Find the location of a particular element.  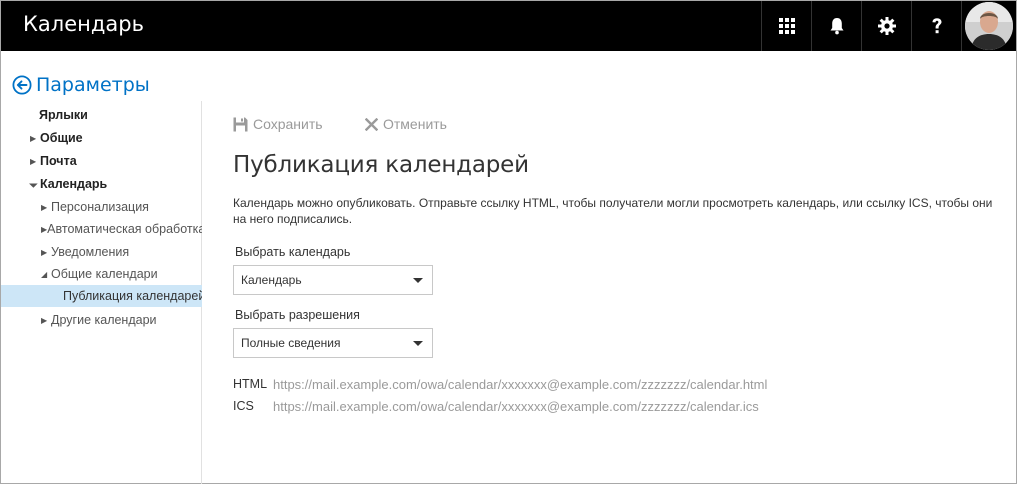

user-photo-icon is located at coordinates (989, 26).